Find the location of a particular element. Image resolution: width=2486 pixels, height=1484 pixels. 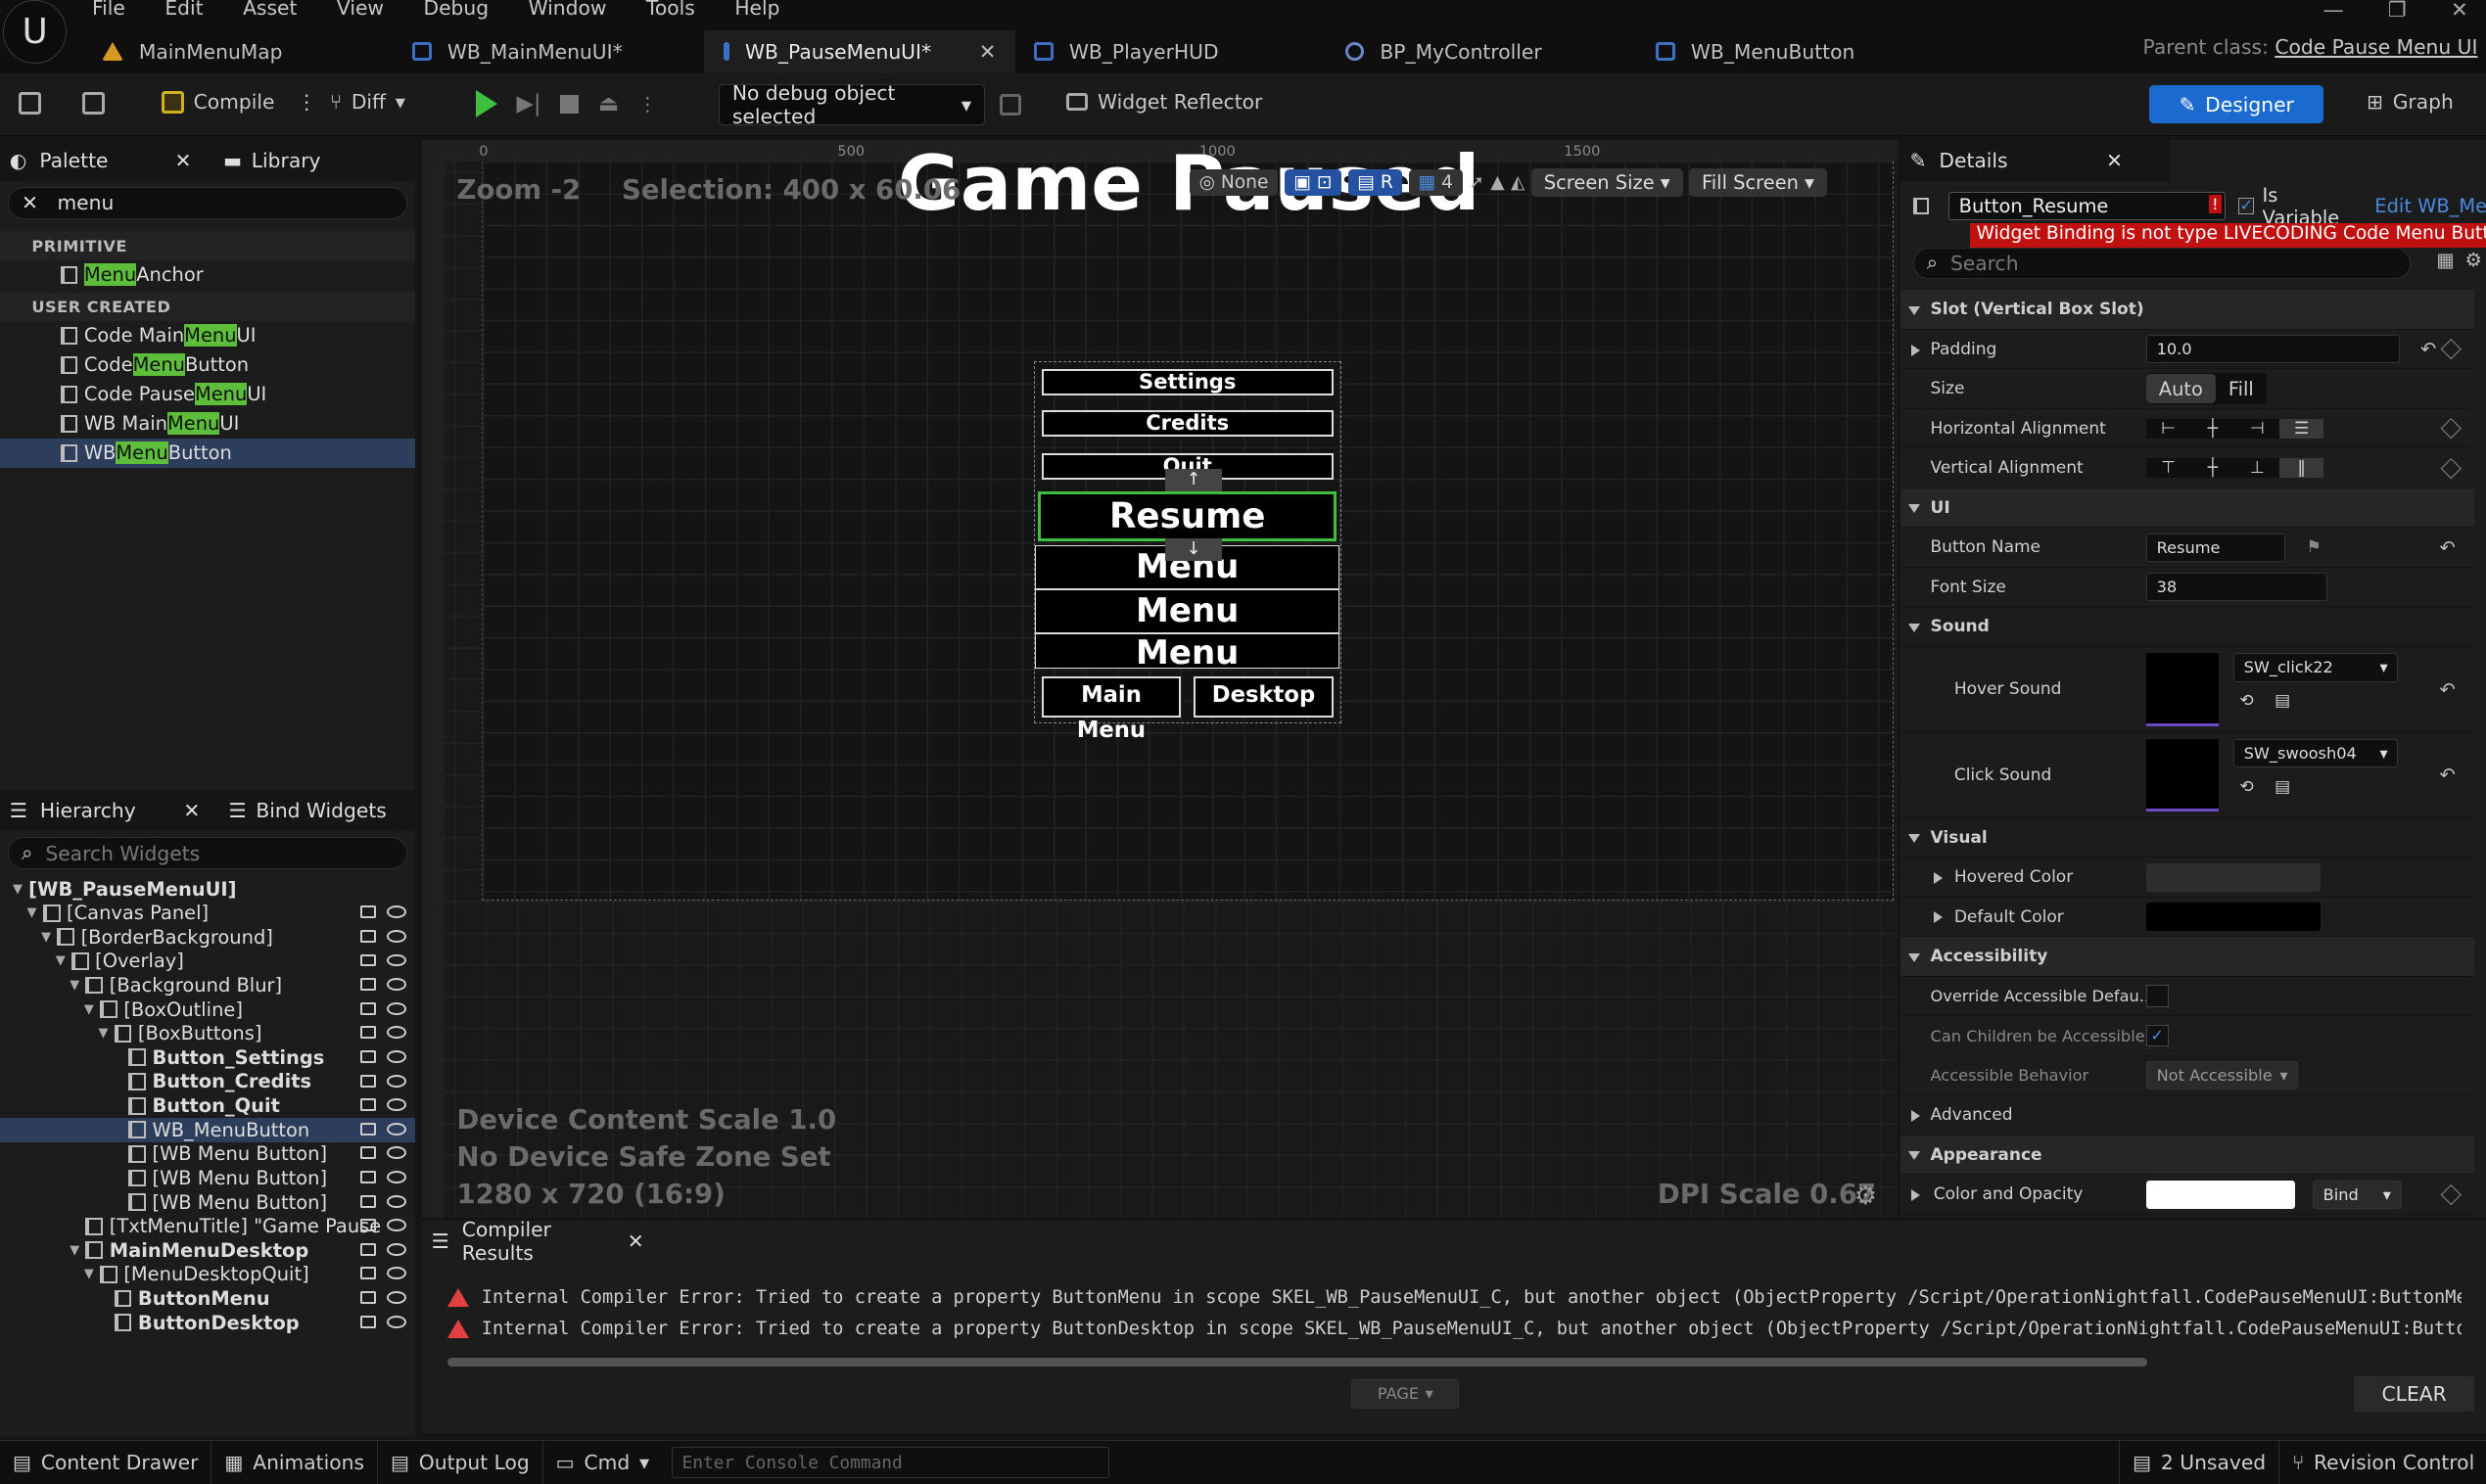

desktop-button: Desktop is located at coordinates (1264, 697).